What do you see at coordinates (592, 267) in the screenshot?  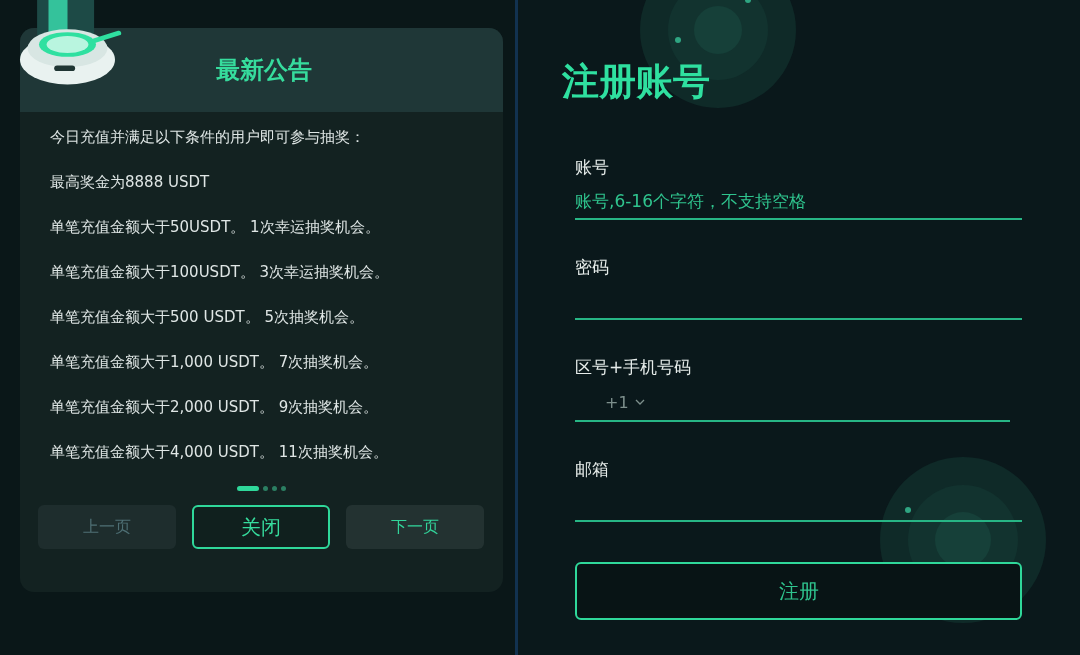 I see `field-label: 密码` at bounding box center [592, 267].